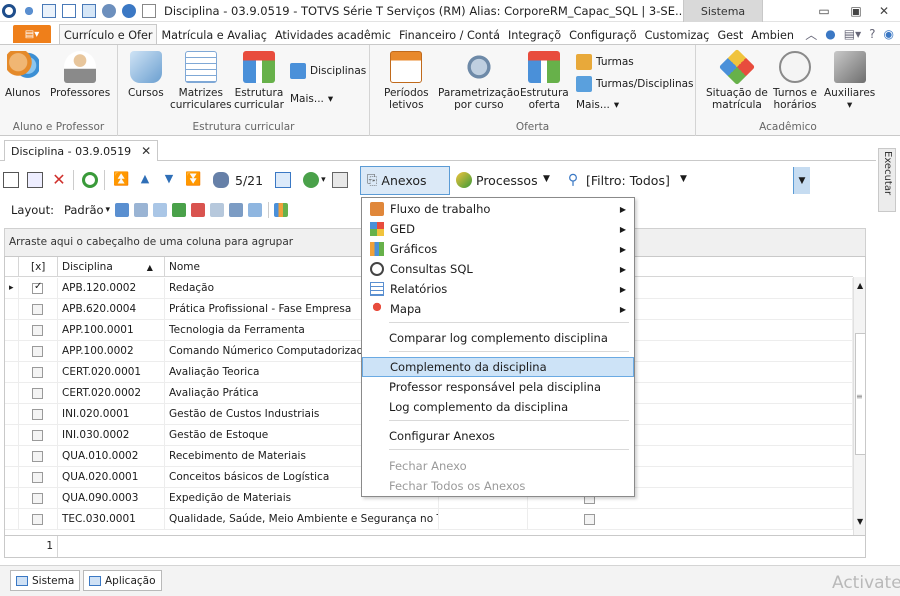 The width and height of the screenshot is (900, 596). Describe the element at coordinates (111, 267) in the screenshot. I see `header-disciplina: Disciplina ▲` at that location.